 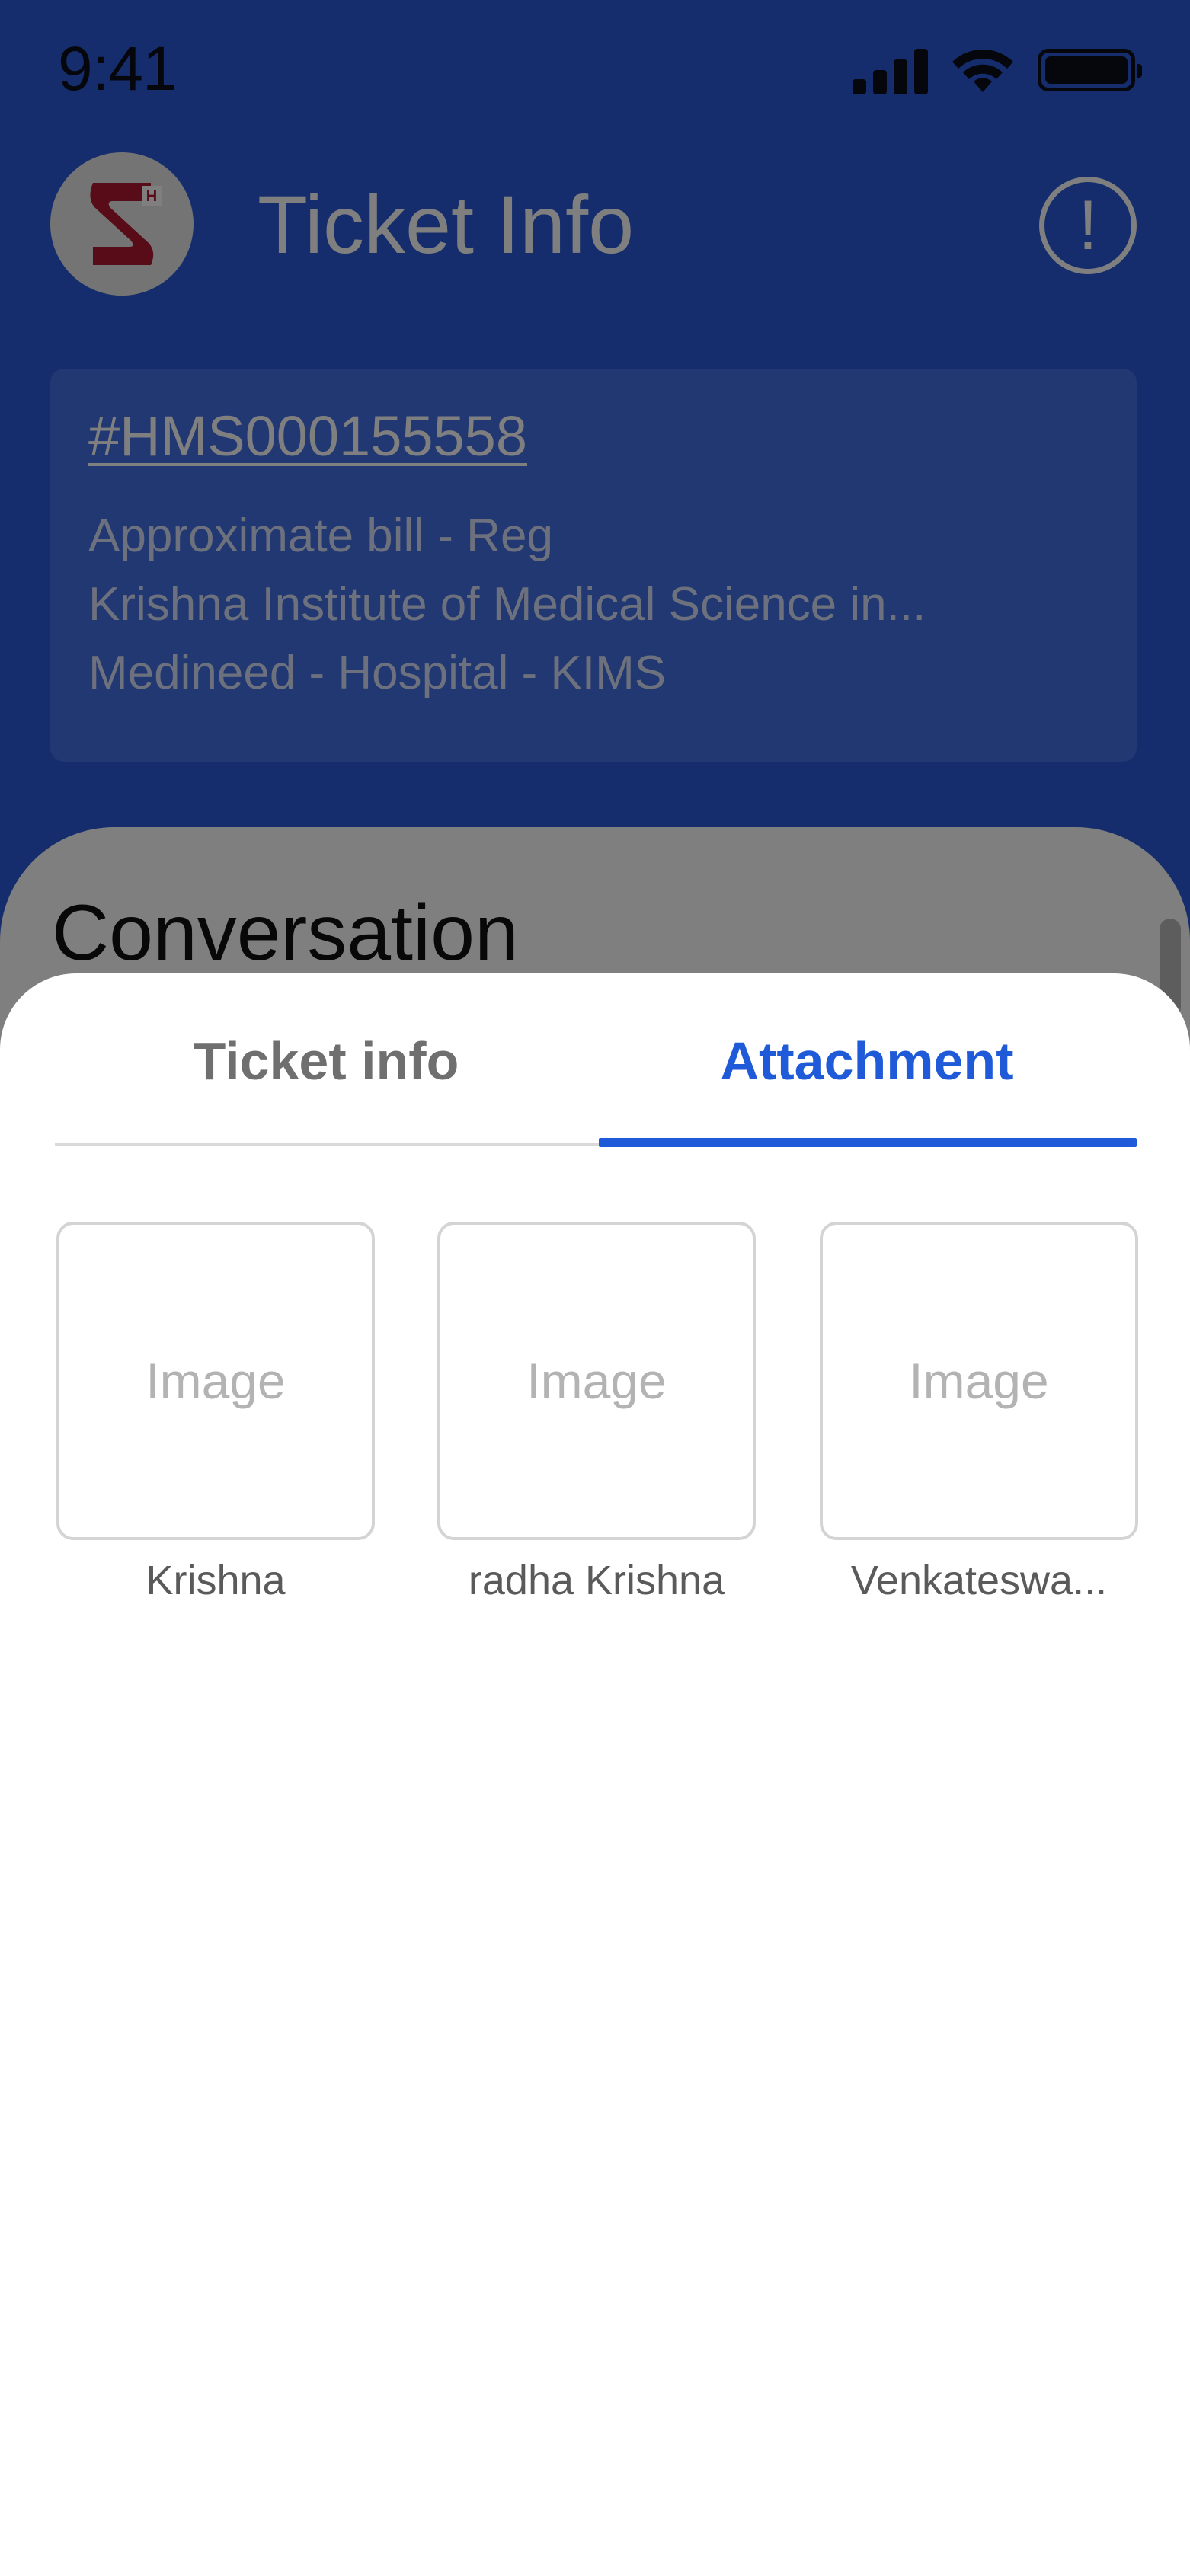 What do you see at coordinates (216, 1580) in the screenshot?
I see `attachment-name: Krishna` at bounding box center [216, 1580].